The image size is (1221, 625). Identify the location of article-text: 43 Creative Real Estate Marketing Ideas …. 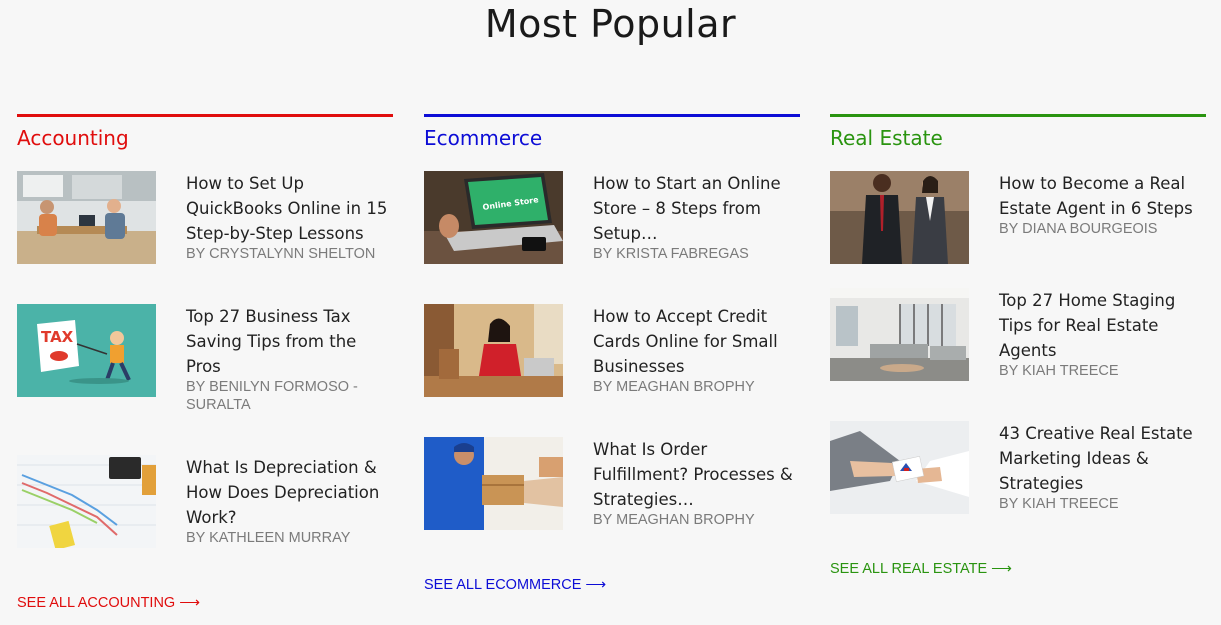
(1104, 467).